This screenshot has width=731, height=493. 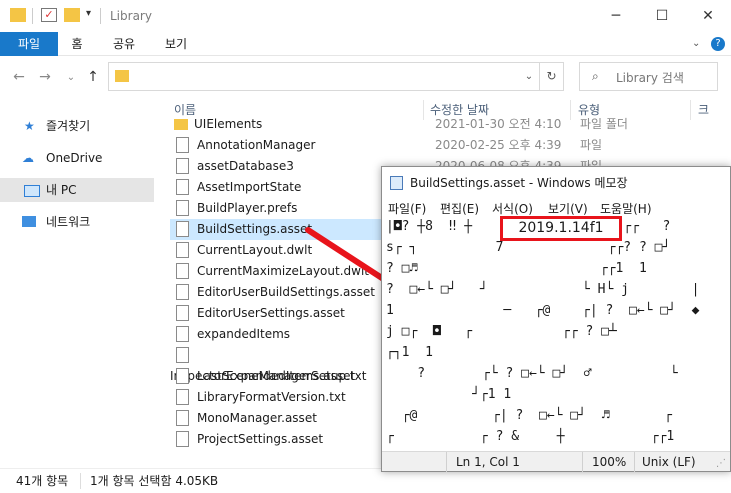 What do you see at coordinates (529, 76) in the screenshot?
I see `address-dropdown-icon: ⌄` at bounding box center [529, 76].